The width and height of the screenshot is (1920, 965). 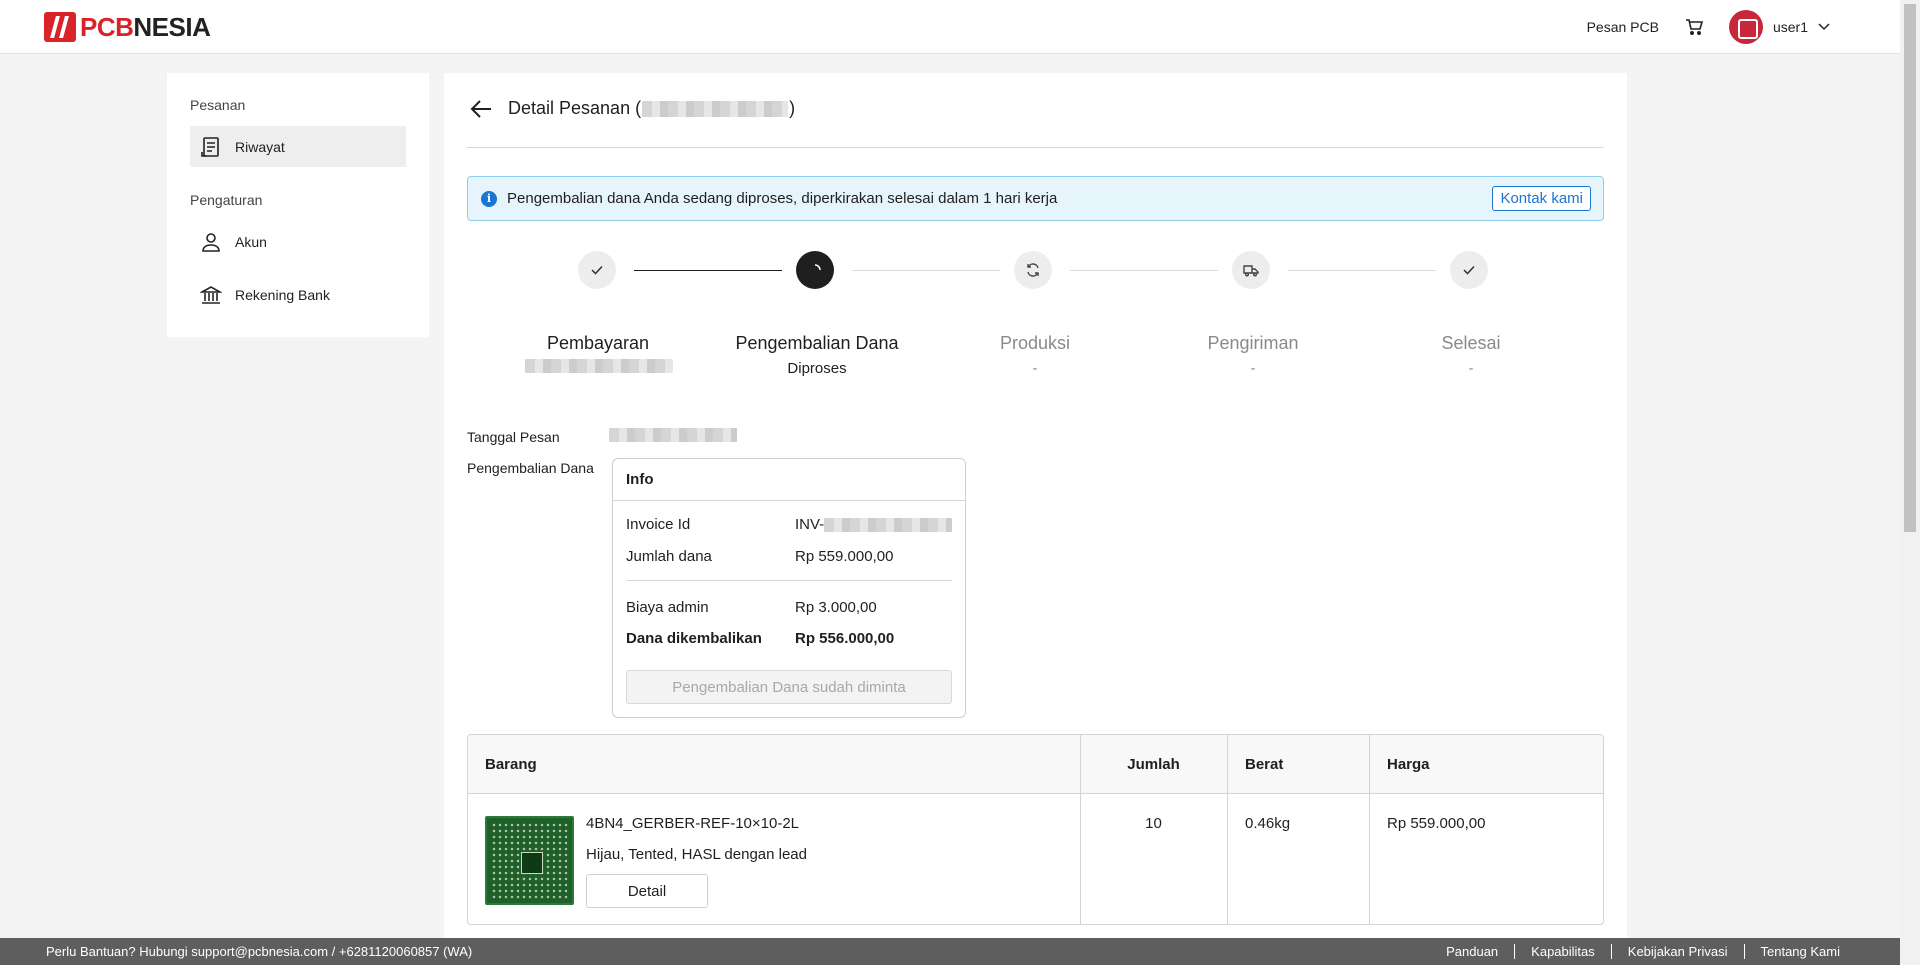 I want to click on page-title: Detail Pesanan ( ), so click(x=652, y=108).